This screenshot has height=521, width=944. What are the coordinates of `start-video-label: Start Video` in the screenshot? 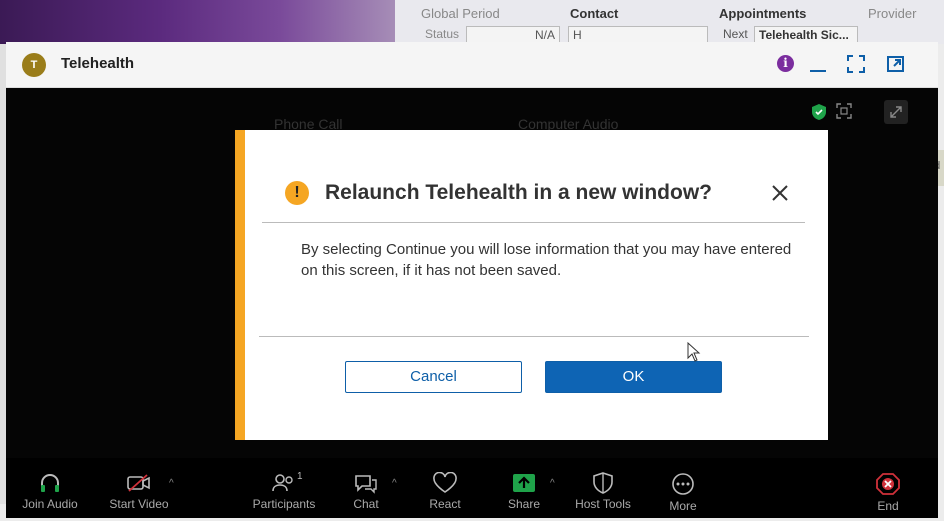 It's located at (139, 504).